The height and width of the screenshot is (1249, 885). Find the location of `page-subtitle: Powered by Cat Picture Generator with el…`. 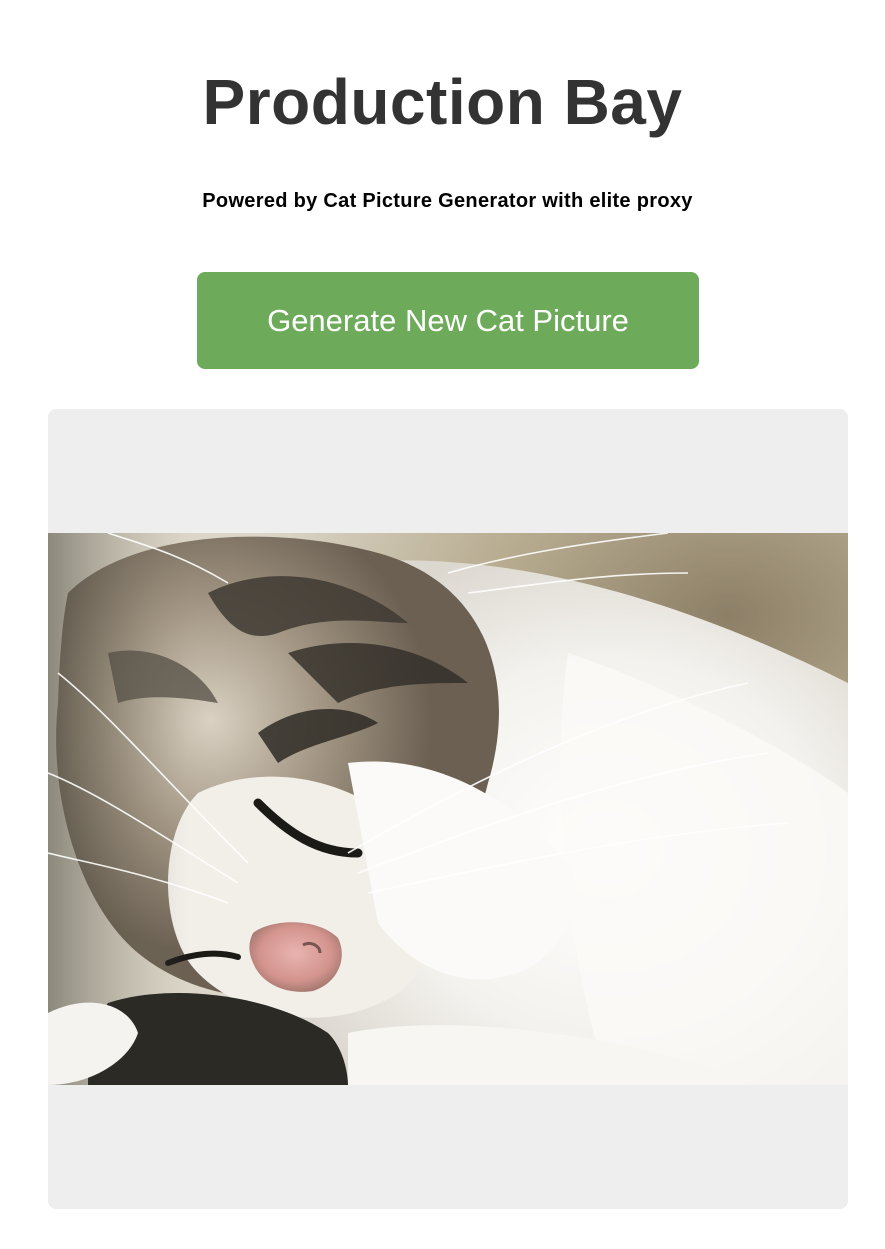

page-subtitle: Powered by Cat Picture Generator with el… is located at coordinates (447, 201).